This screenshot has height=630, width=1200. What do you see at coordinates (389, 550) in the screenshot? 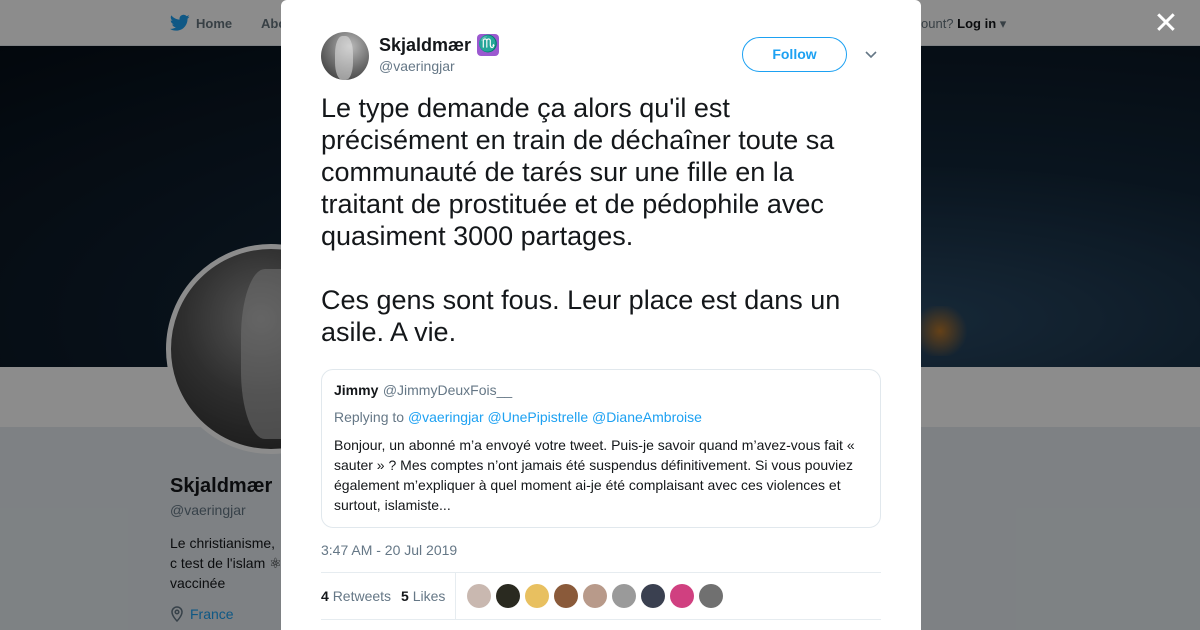
I see `tweet-timestamp: 3:47 AM - 20 Jul 2019` at bounding box center [389, 550].